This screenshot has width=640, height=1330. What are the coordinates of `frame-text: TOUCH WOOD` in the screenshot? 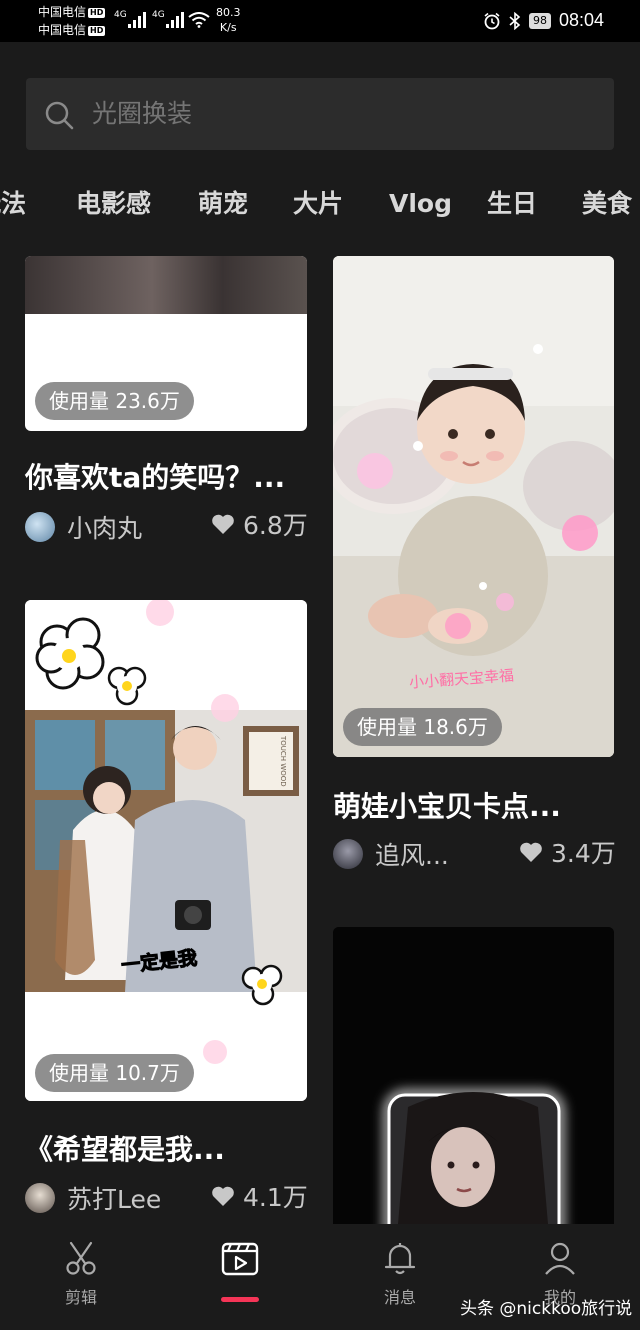 It's located at (283, 761).